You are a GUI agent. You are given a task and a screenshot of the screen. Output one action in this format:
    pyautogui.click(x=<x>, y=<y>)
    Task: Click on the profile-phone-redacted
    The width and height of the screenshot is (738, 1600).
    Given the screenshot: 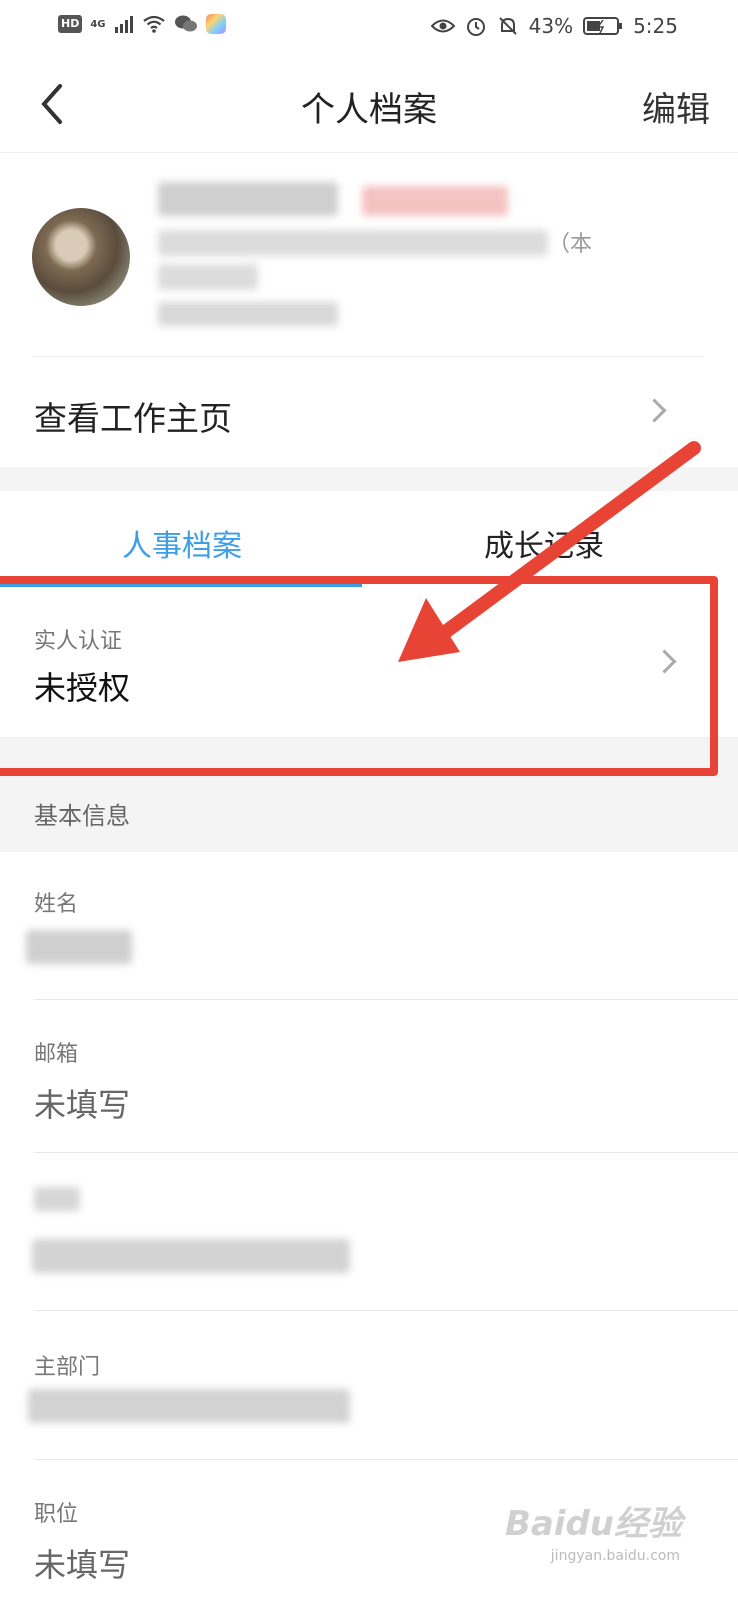 What is the action you would take?
    pyautogui.click(x=248, y=314)
    